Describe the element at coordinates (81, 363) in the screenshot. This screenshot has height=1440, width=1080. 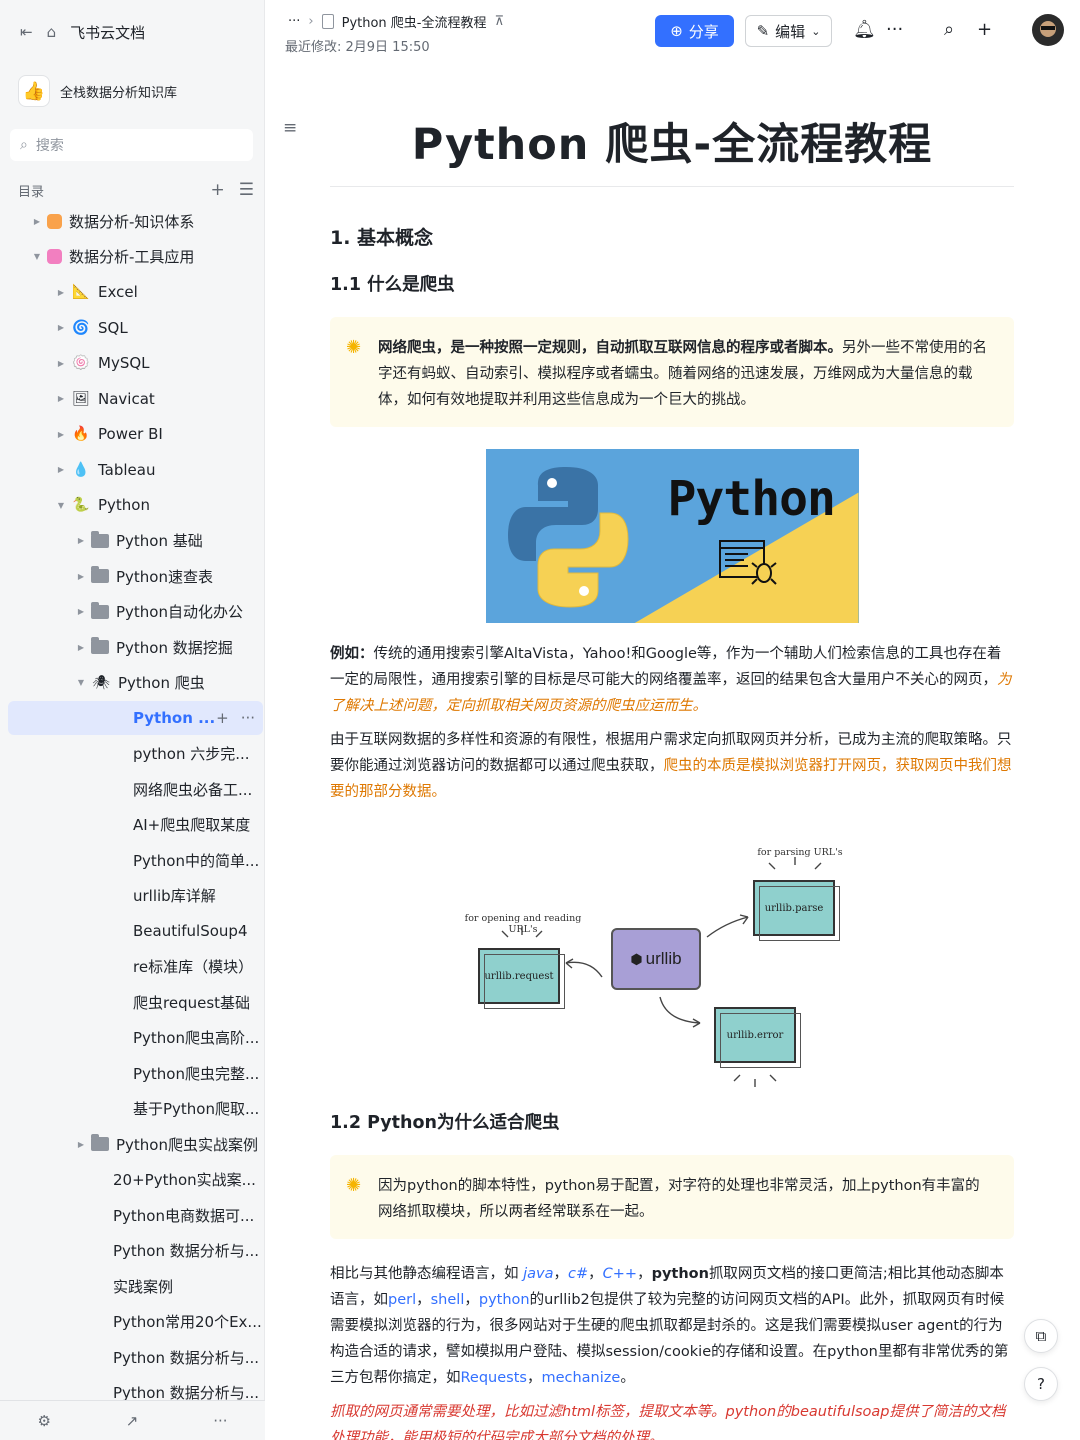
I see `fish-icon: 🍥` at that location.